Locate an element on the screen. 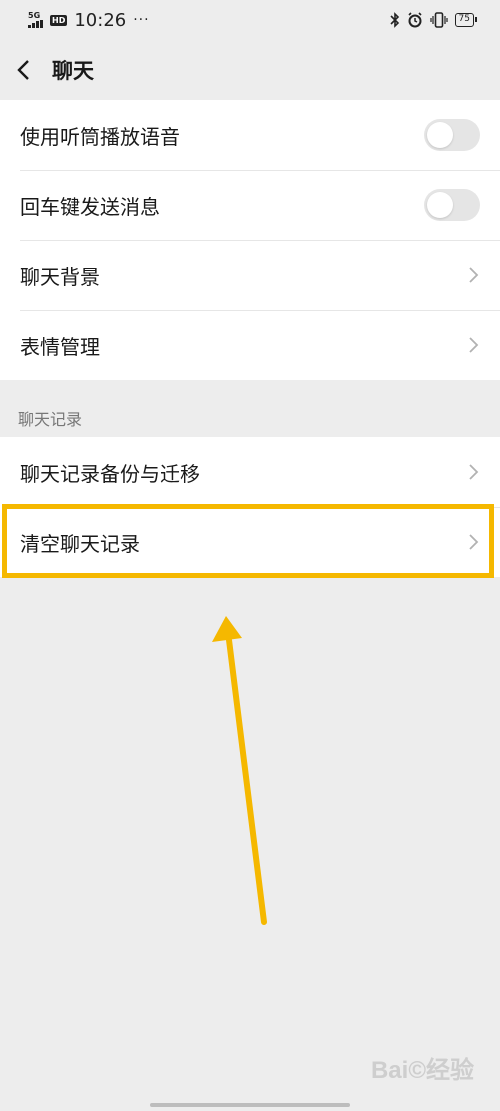 The height and width of the screenshot is (1111, 500). home-indicator is located at coordinates (250, 1105).